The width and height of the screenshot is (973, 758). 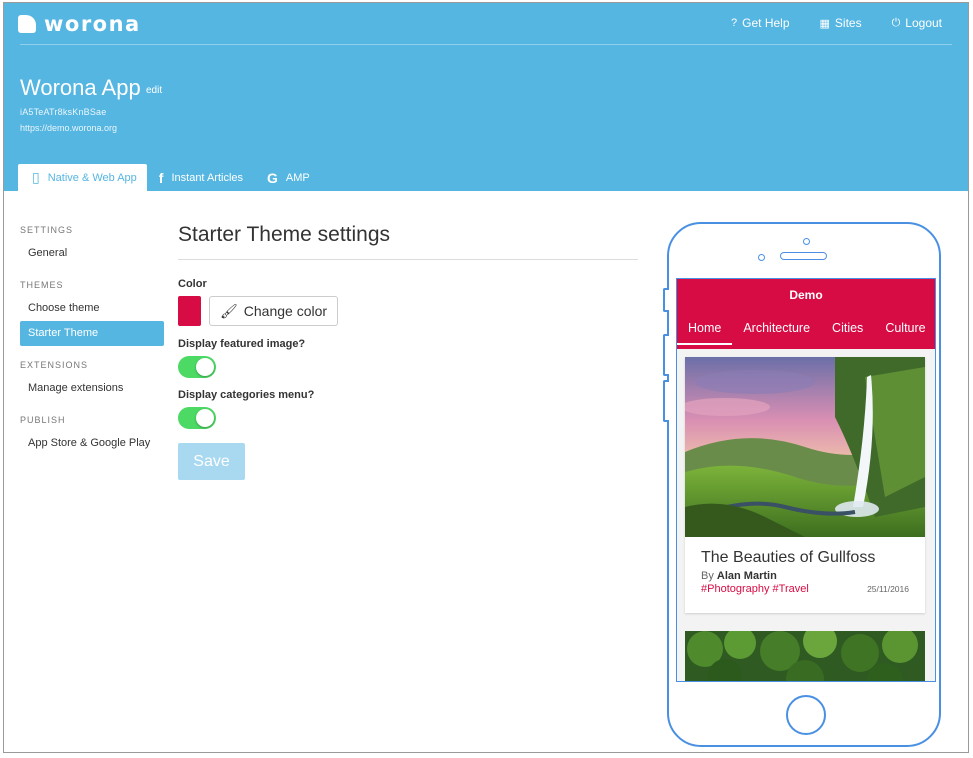 What do you see at coordinates (755, 589) in the screenshot?
I see `post-tags: #Photography #Travel` at bounding box center [755, 589].